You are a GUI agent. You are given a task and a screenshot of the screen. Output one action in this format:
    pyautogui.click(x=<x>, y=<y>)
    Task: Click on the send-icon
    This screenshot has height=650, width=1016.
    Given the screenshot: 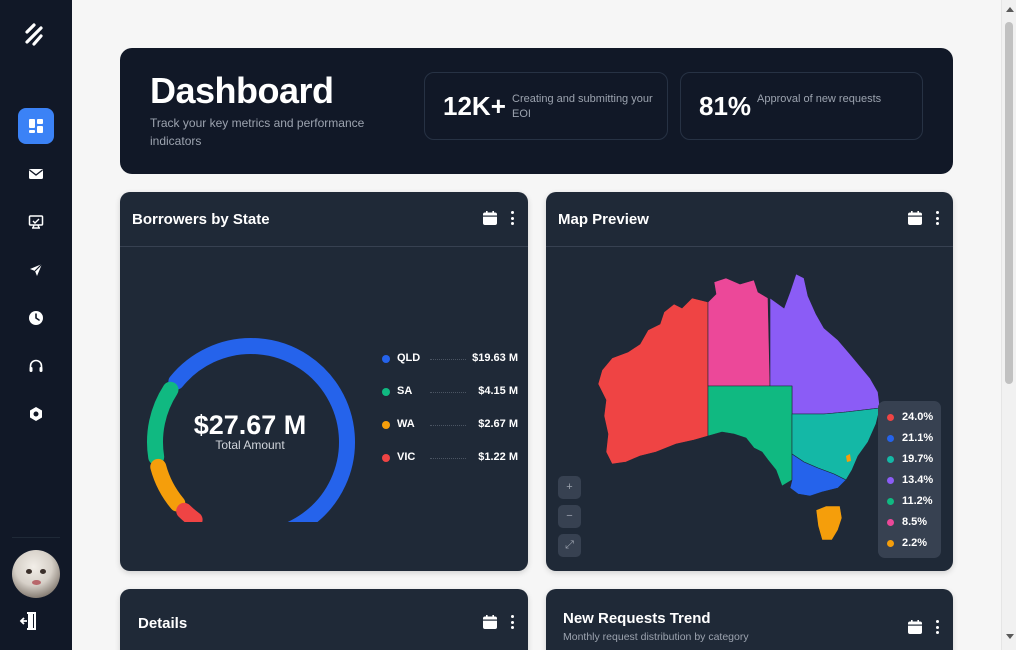 What is the action you would take?
    pyautogui.click(x=36, y=269)
    